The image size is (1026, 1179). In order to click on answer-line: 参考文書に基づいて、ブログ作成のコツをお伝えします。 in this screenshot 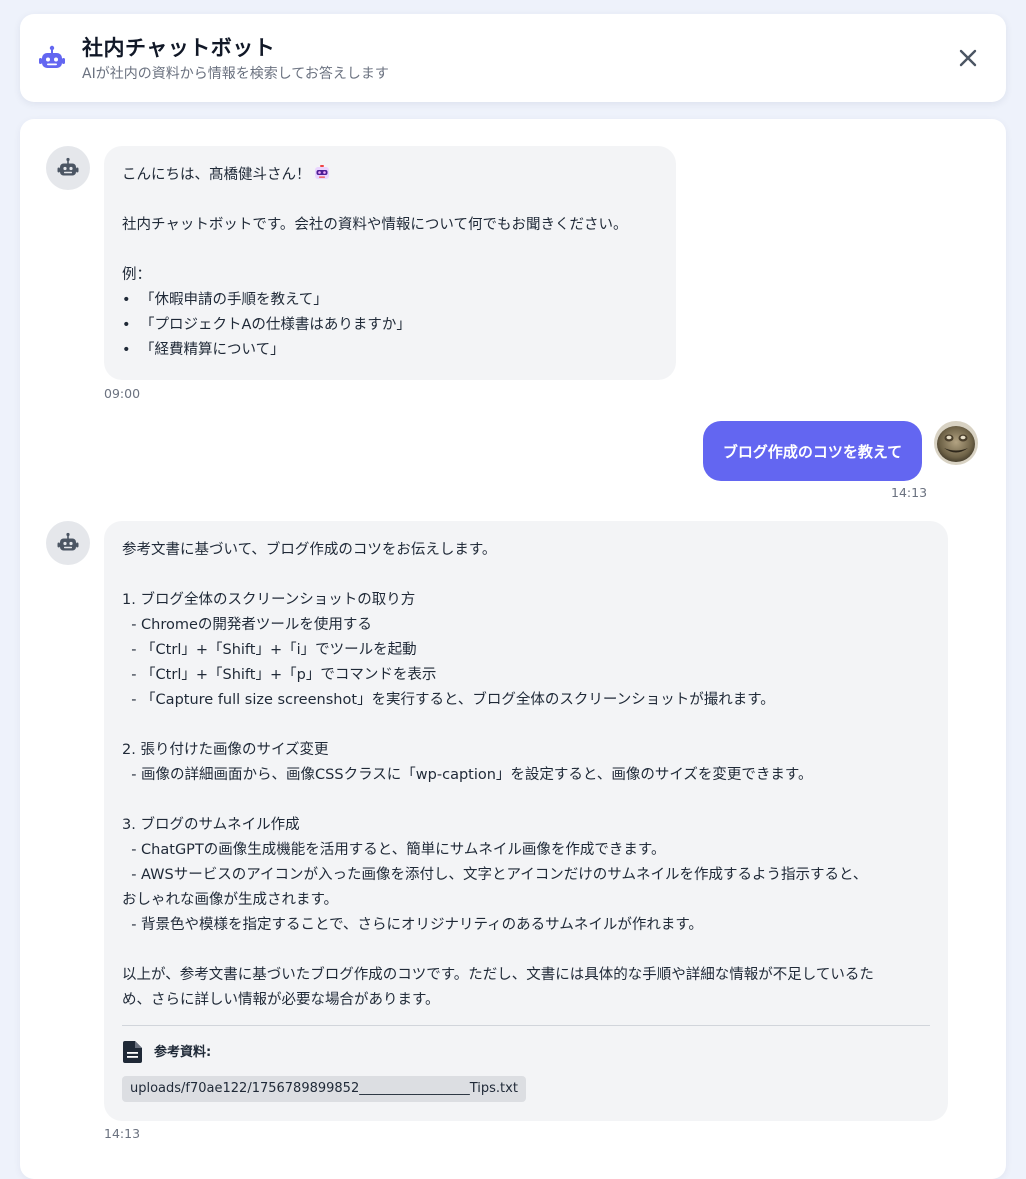, I will do `click(309, 550)`.